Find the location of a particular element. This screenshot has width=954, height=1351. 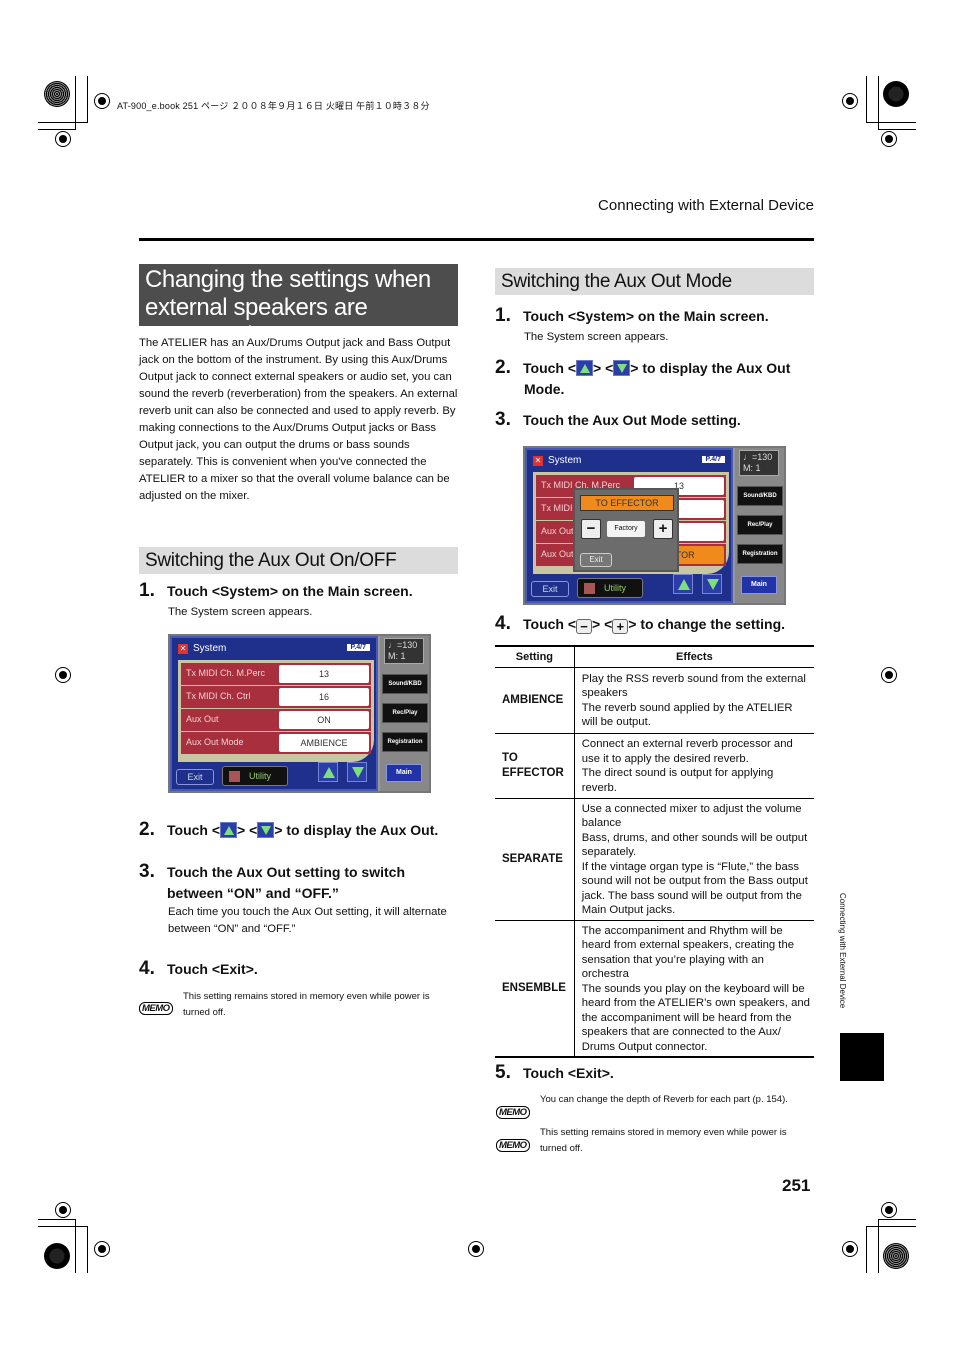

setting-row-aux-out-mode: Aux Out Mode AMBIENCE is located at coordinates (276, 743).